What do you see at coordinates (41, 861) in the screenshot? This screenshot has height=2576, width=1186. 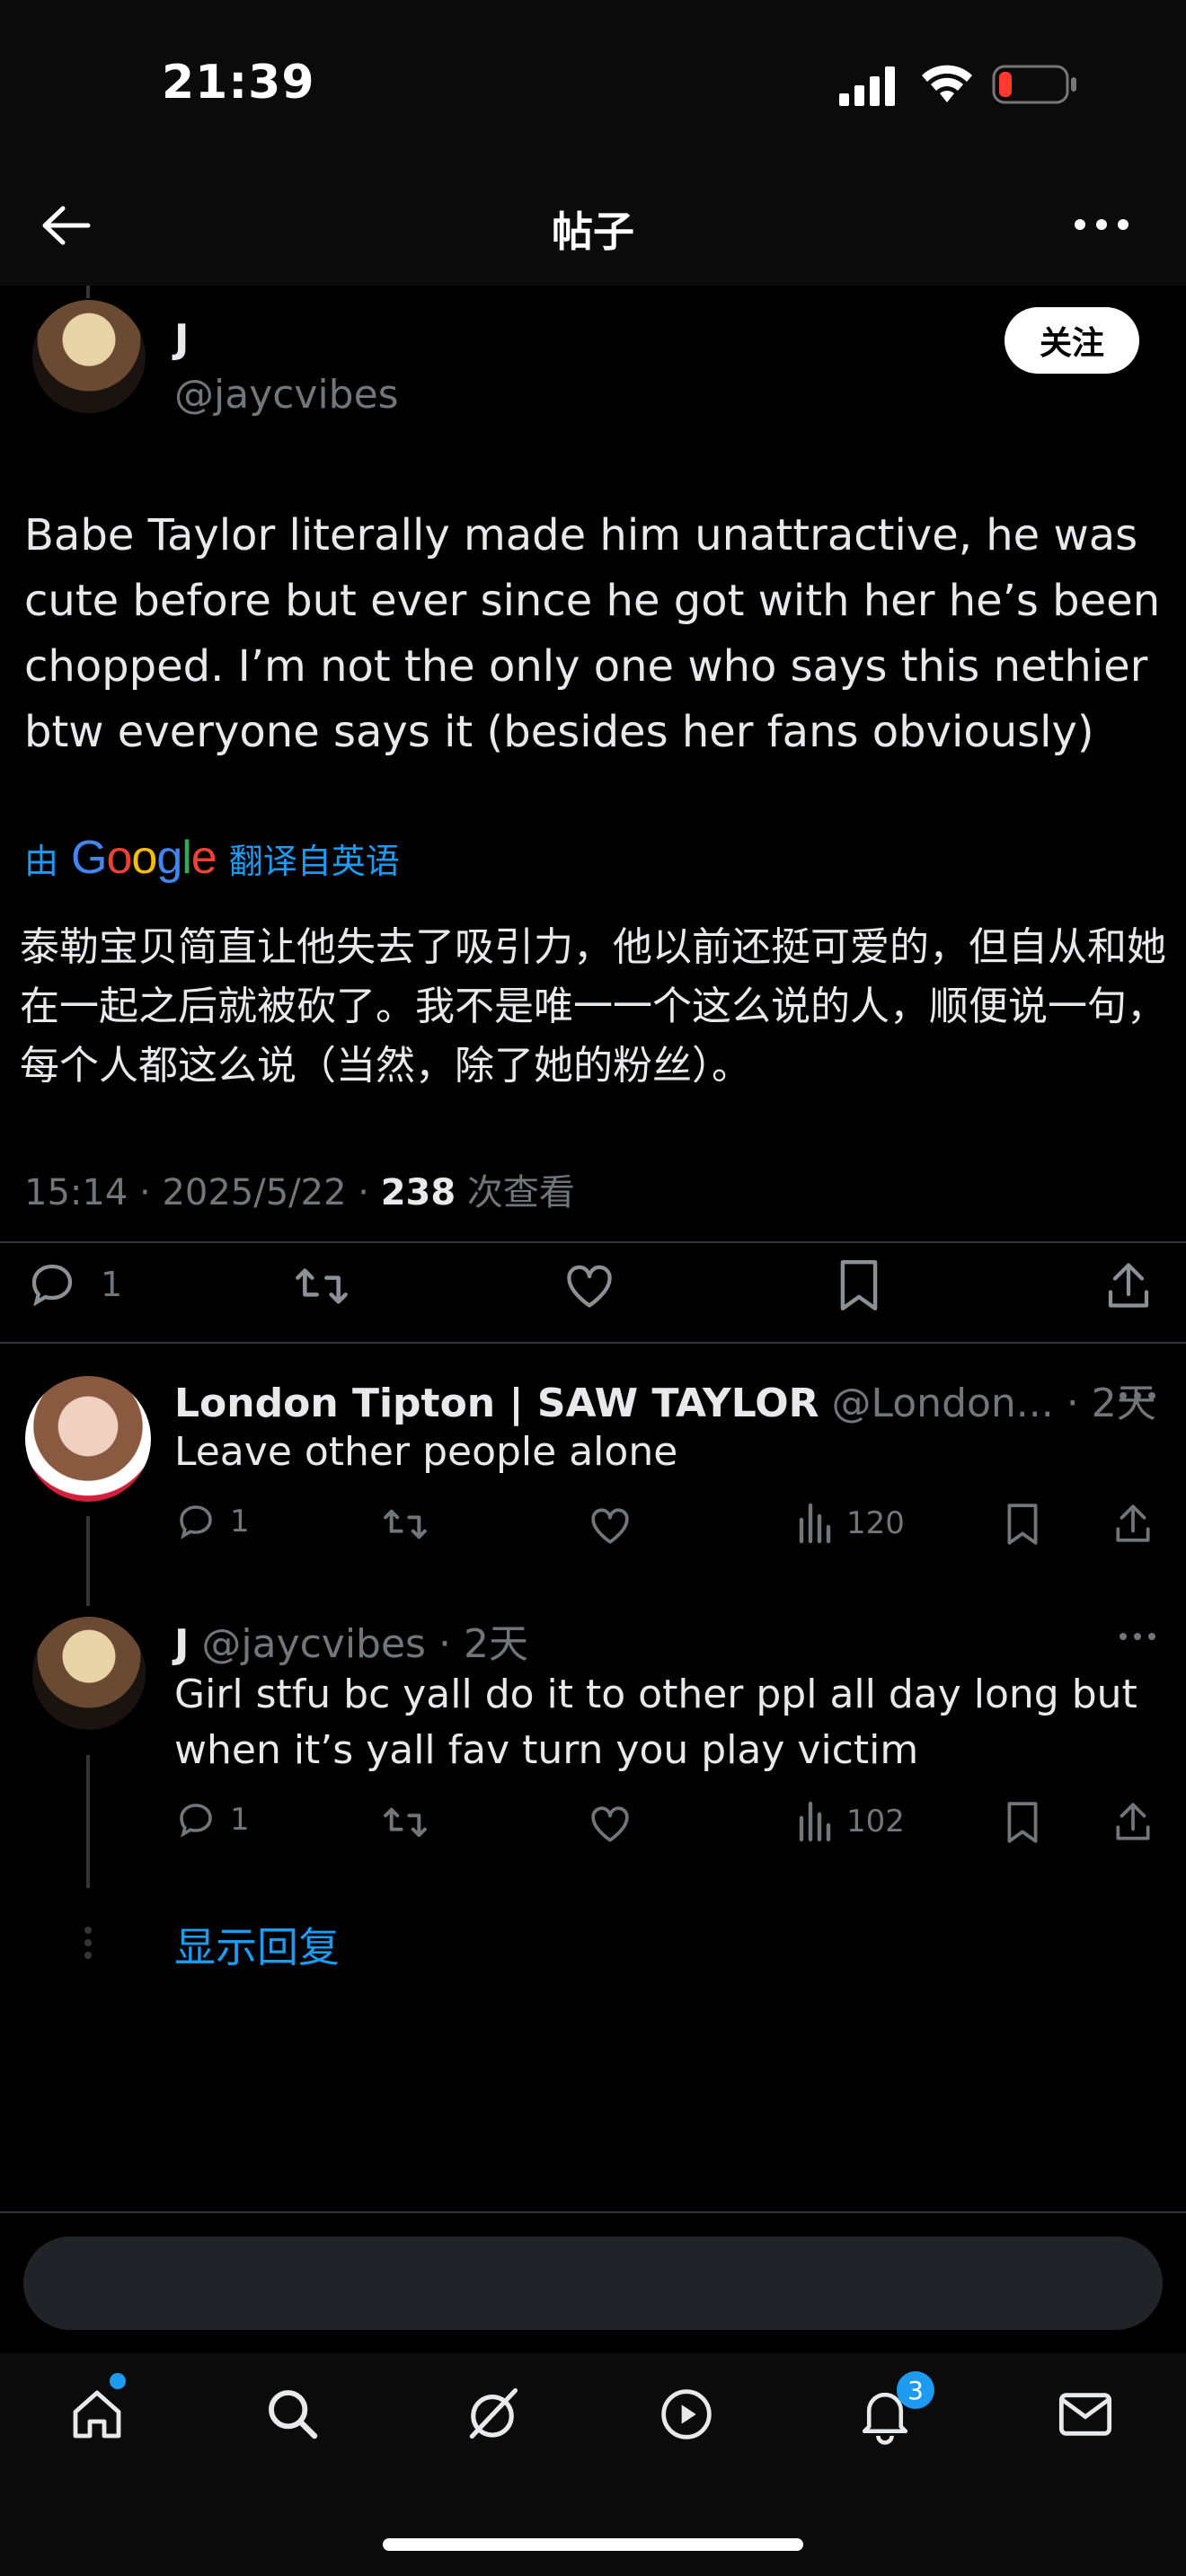 I see `translate-prefix: 由` at bounding box center [41, 861].